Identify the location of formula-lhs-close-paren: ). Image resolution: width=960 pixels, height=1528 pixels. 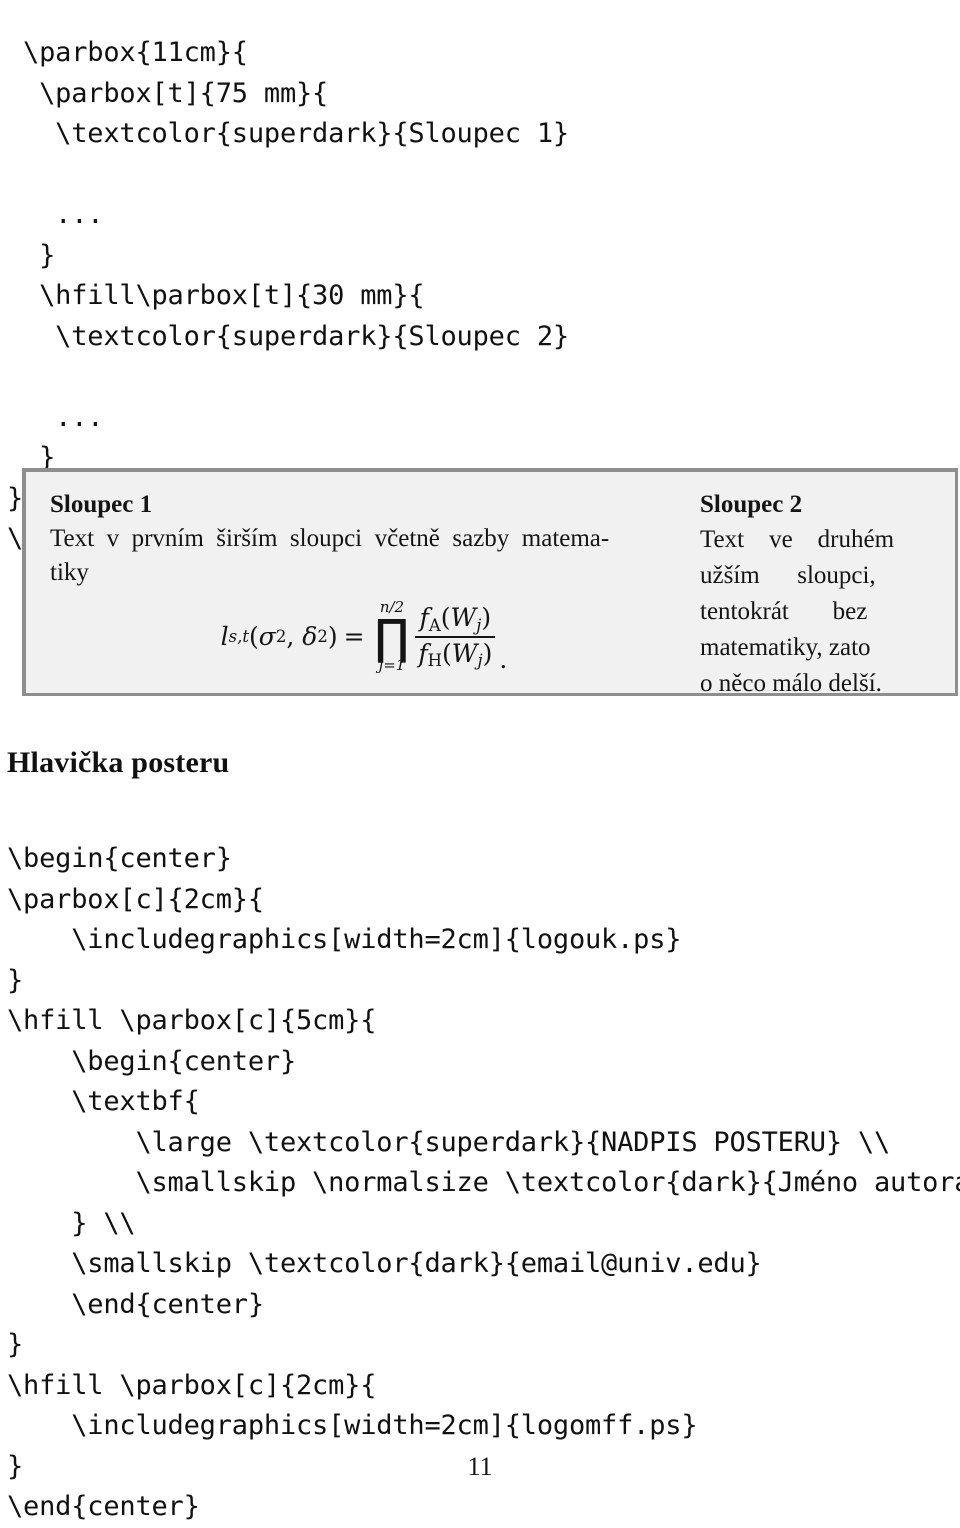
(332, 637).